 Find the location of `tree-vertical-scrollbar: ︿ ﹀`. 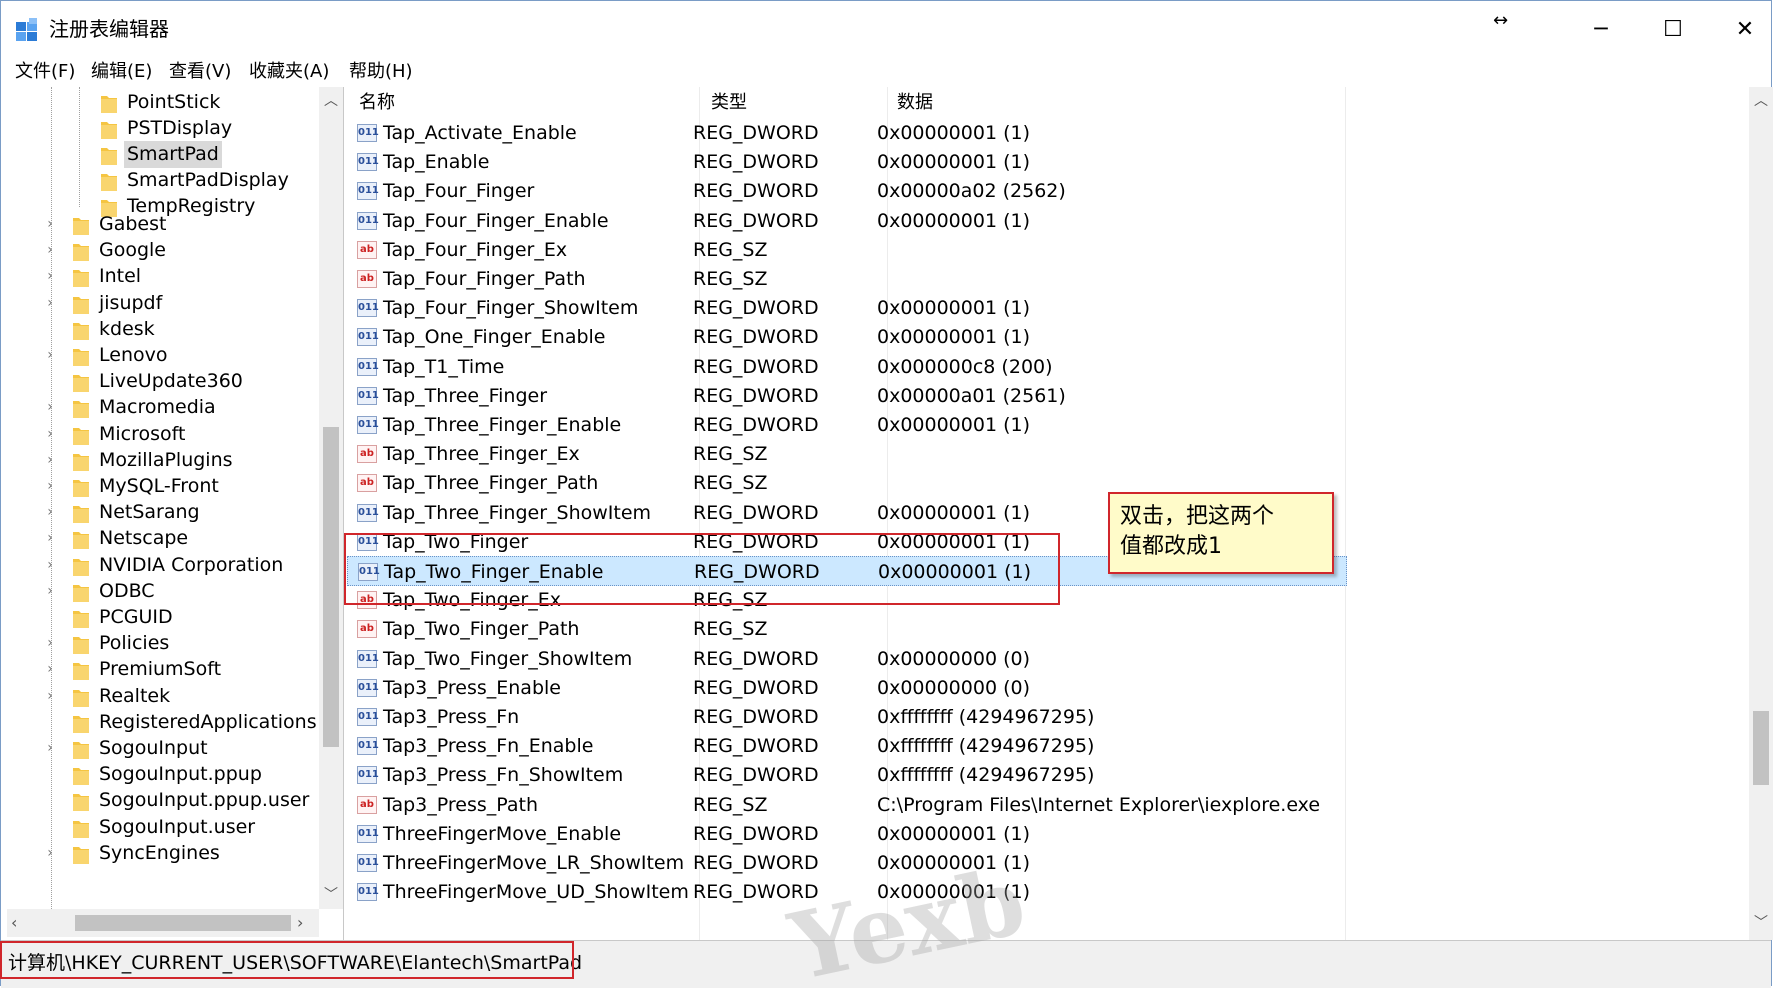

tree-vertical-scrollbar: ︿ ﹀ is located at coordinates (331, 498).